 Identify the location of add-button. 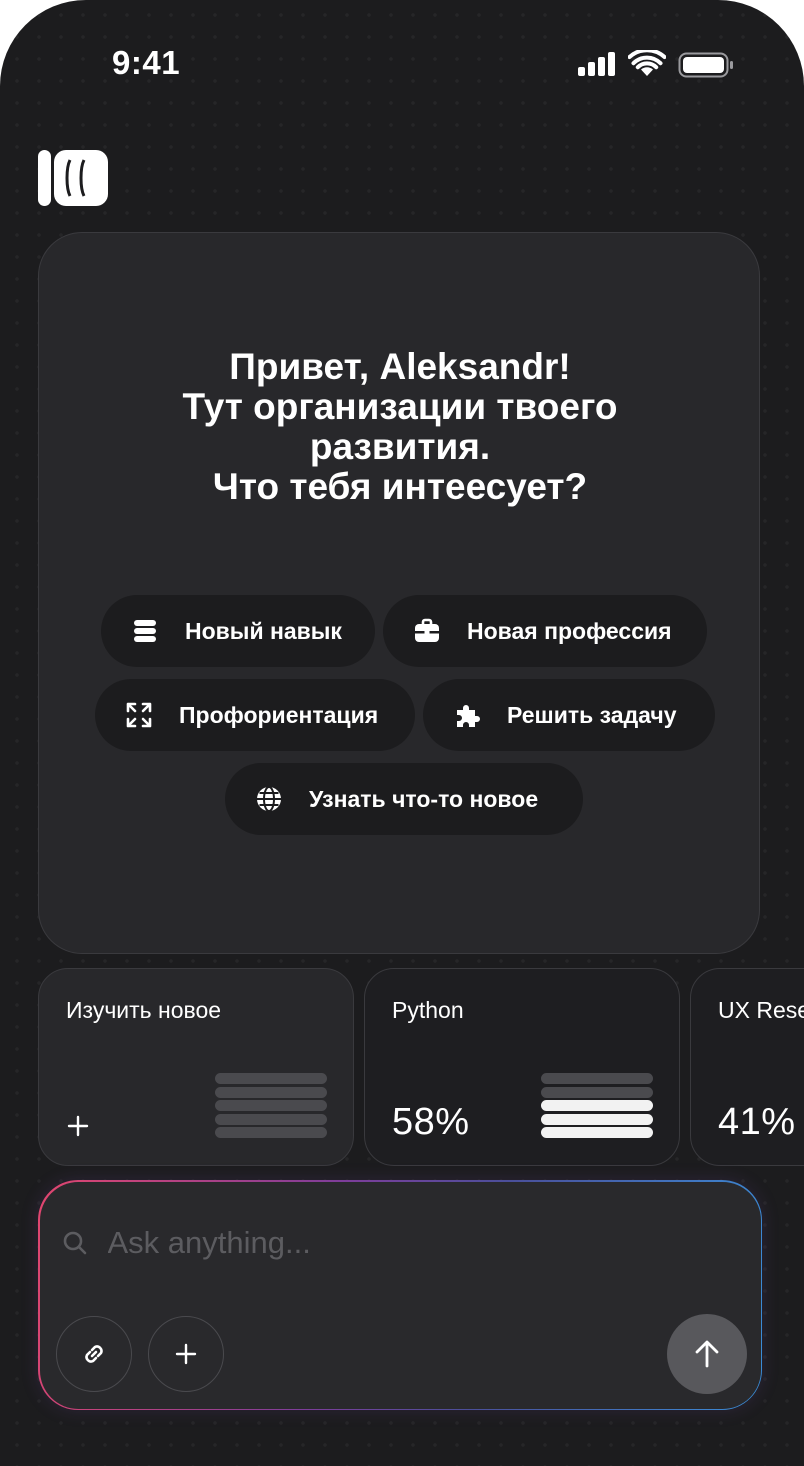
(185, 1353).